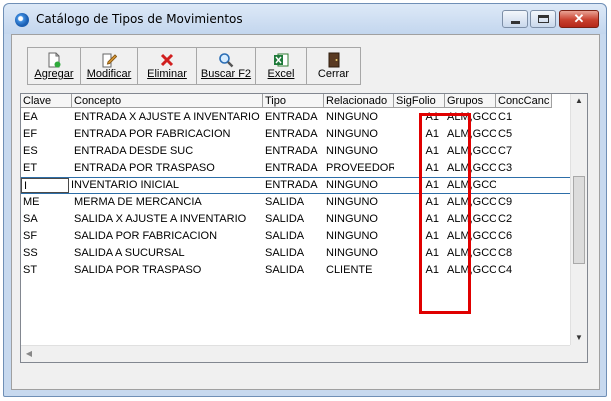 This screenshot has width=611, height=401. What do you see at coordinates (524, 151) in the screenshot?
I see `cell-conccanc: C7` at bounding box center [524, 151].